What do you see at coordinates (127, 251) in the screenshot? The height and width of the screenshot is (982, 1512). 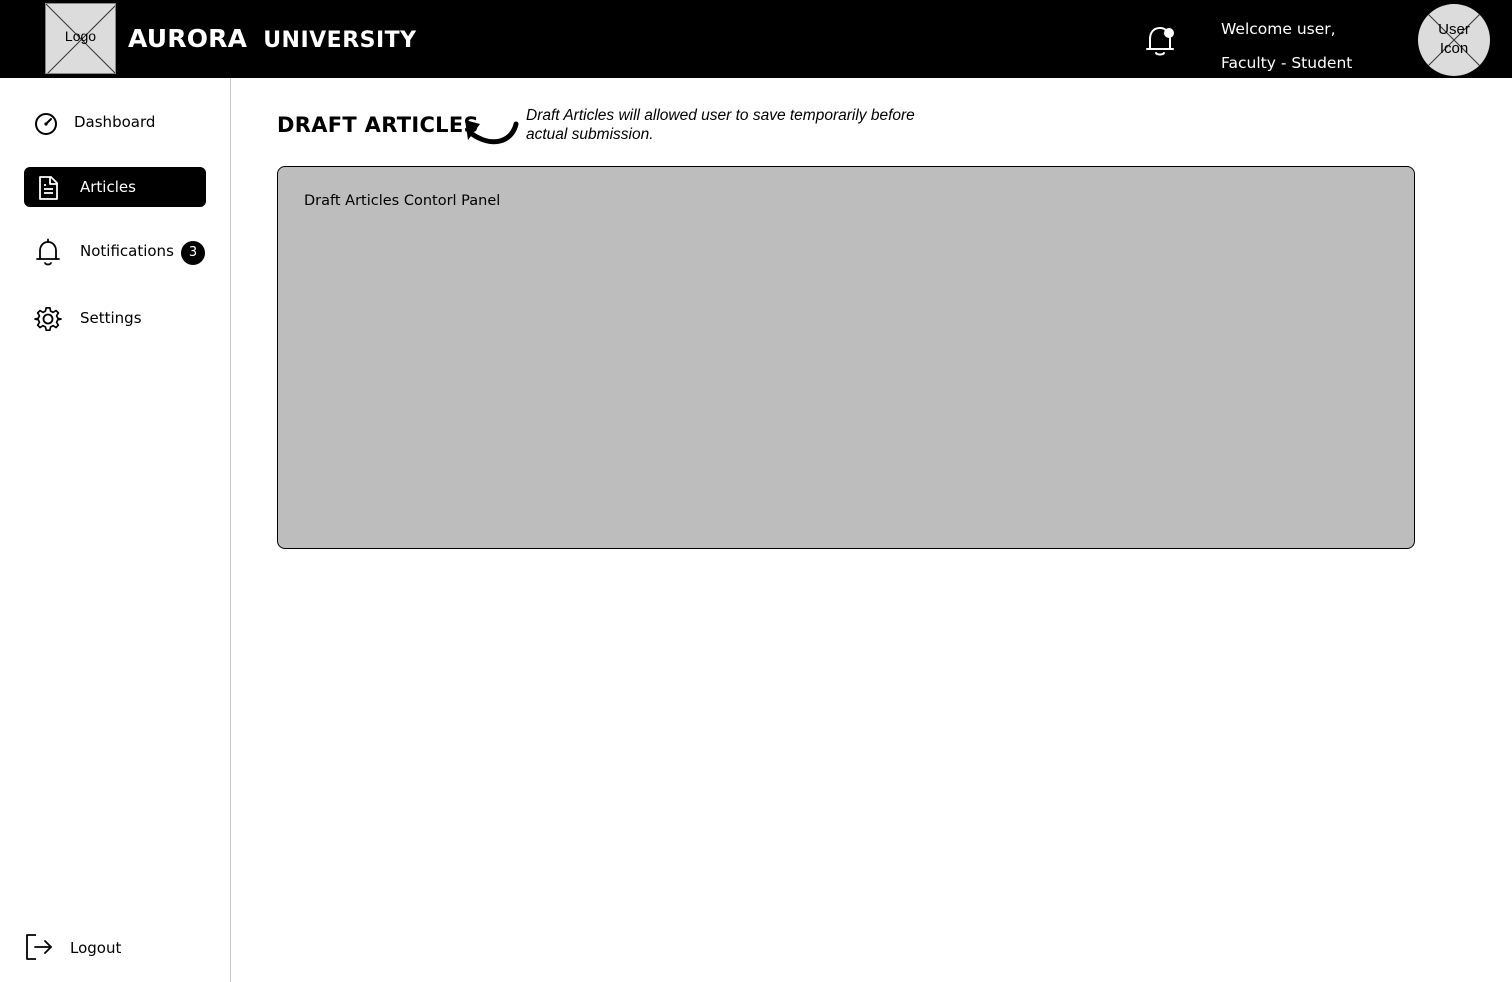 I see `sidebar-item-label: Notifications` at bounding box center [127, 251].